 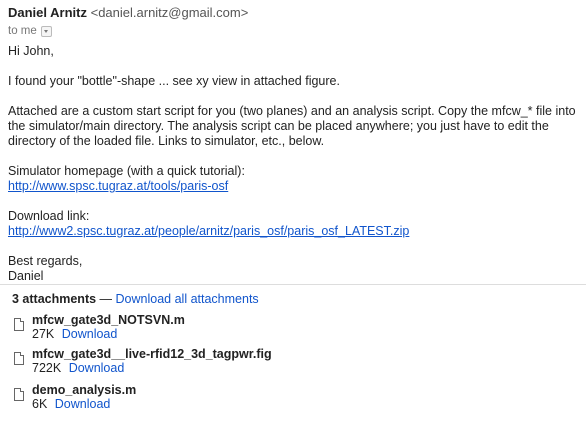 I want to click on recipient-line: to me, so click(x=30, y=31).